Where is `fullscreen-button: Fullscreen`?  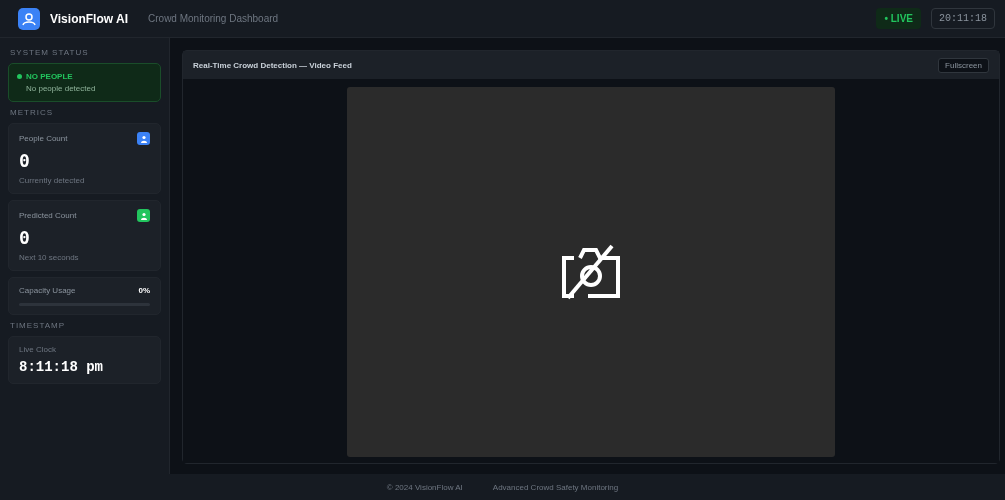 fullscreen-button: Fullscreen is located at coordinates (963, 65).